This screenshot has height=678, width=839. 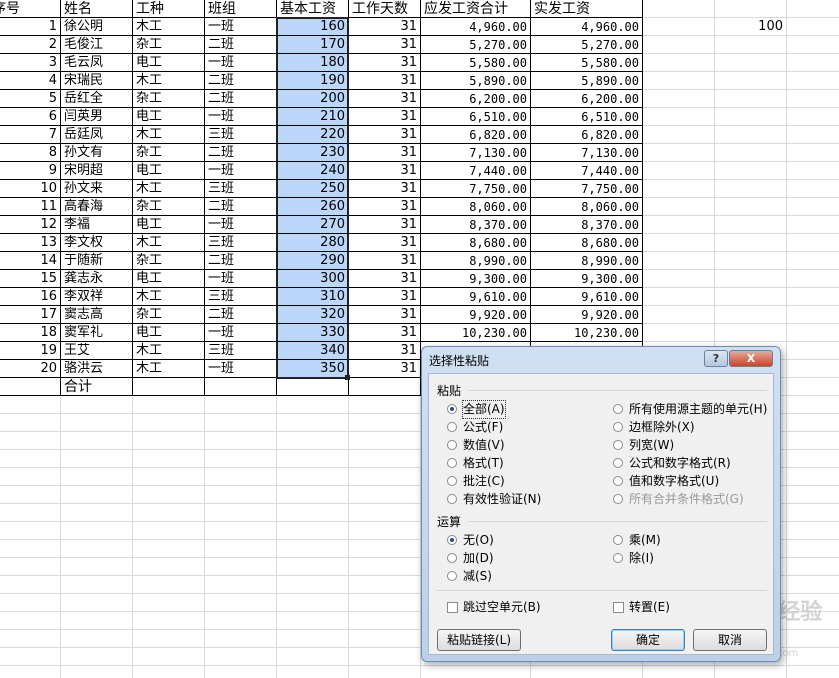 What do you see at coordinates (96, 135) in the screenshot?
I see `table-cell: 岳廷凤` at bounding box center [96, 135].